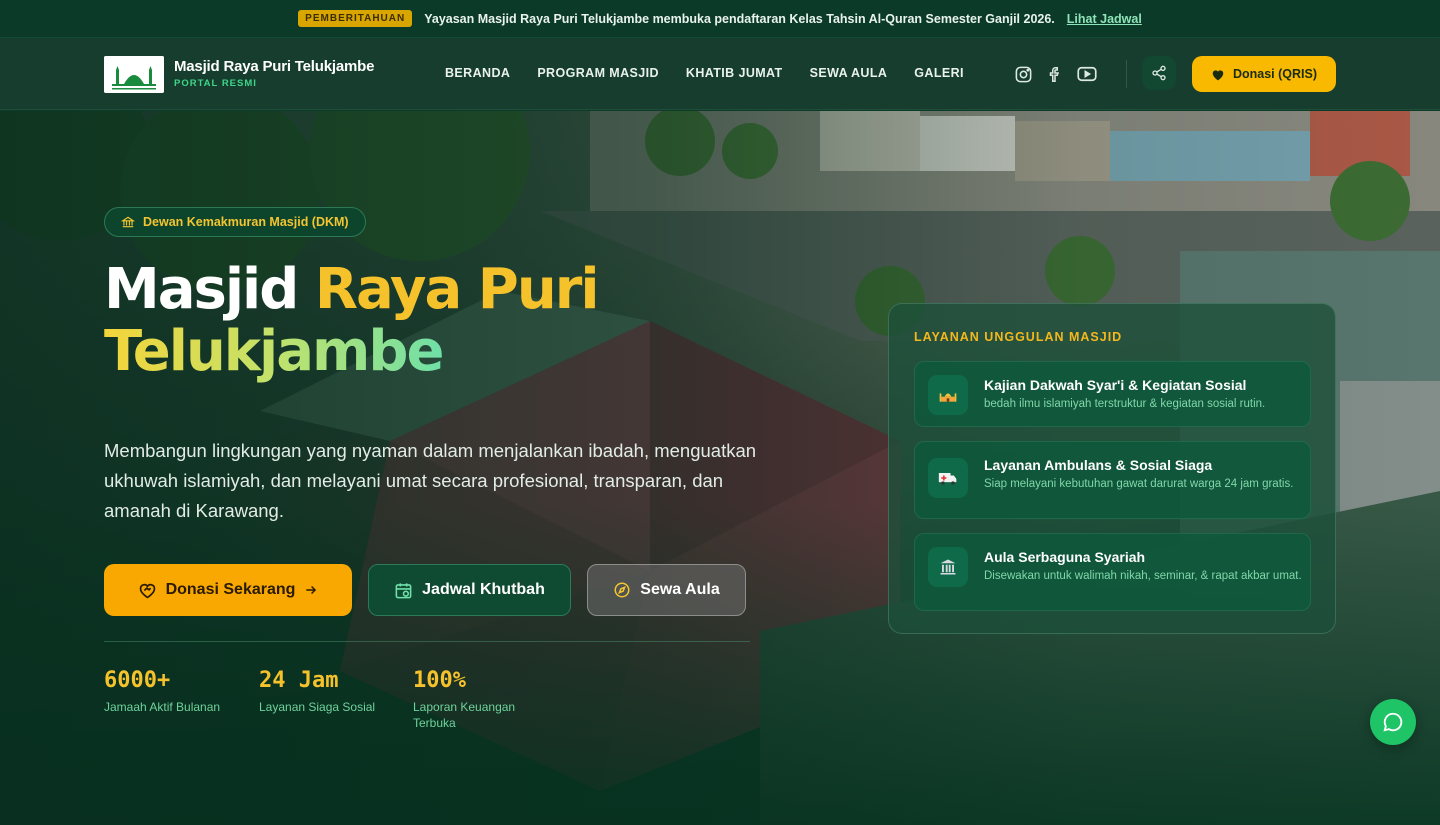  I want to click on hero-title: Masjid Raya Puri Telukjambe, so click(352, 320).